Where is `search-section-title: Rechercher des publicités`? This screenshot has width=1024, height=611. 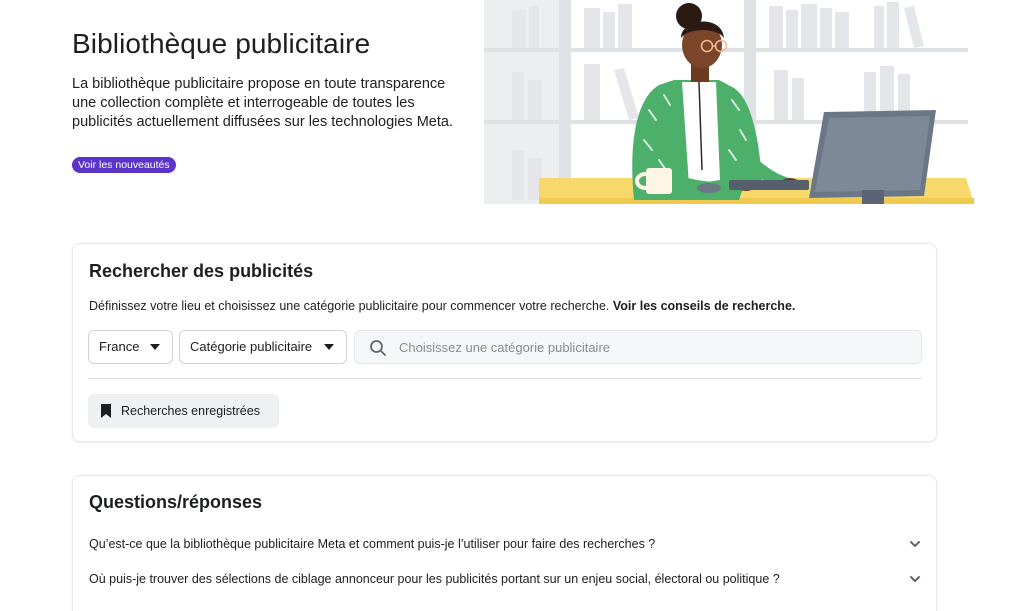 search-section-title: Rechercher des publicités is located at coordinates (201, 271).